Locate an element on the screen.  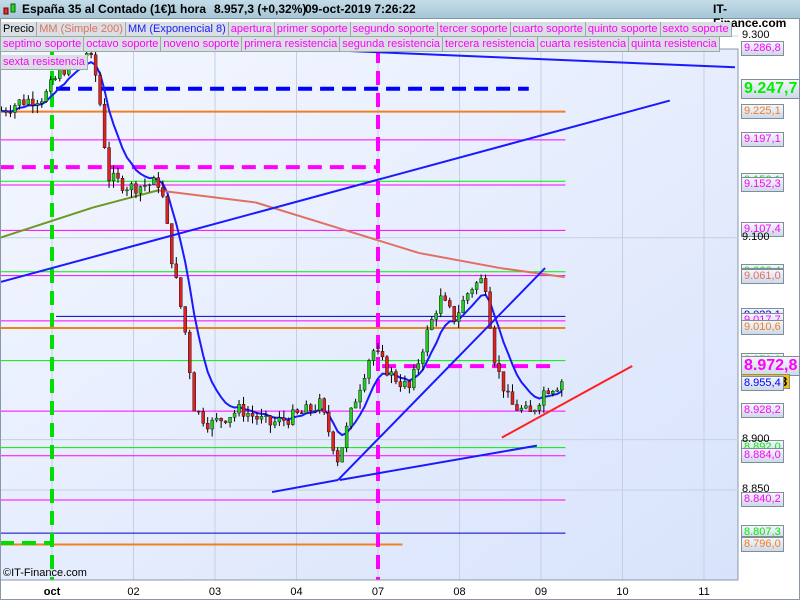
last-price-change: 8.957,3 (+0,32%) is located at coordinates (260, 9).